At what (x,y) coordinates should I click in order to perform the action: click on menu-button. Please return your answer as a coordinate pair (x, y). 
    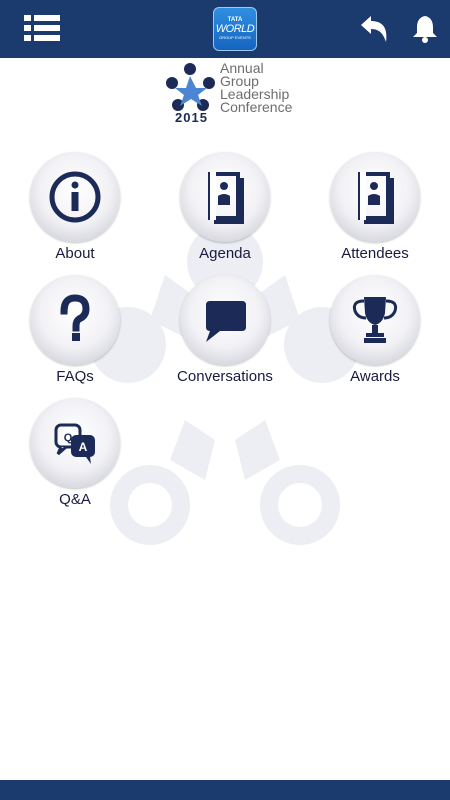
    Looking at the image, I should click on (42, 28).